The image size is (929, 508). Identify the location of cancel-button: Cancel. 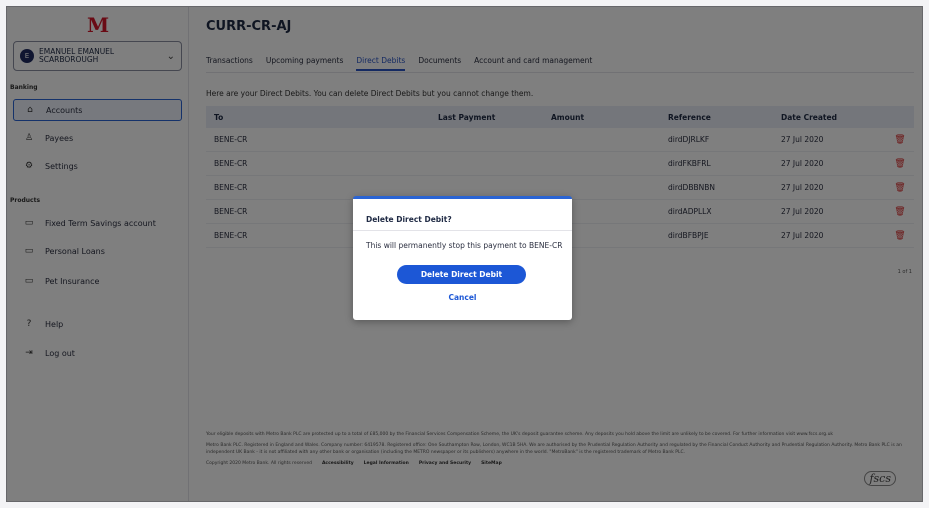
(462, 297).